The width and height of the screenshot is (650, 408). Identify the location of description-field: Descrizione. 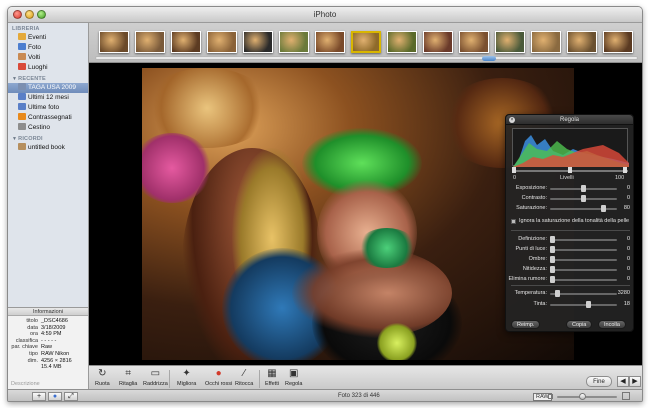
(25, 384).